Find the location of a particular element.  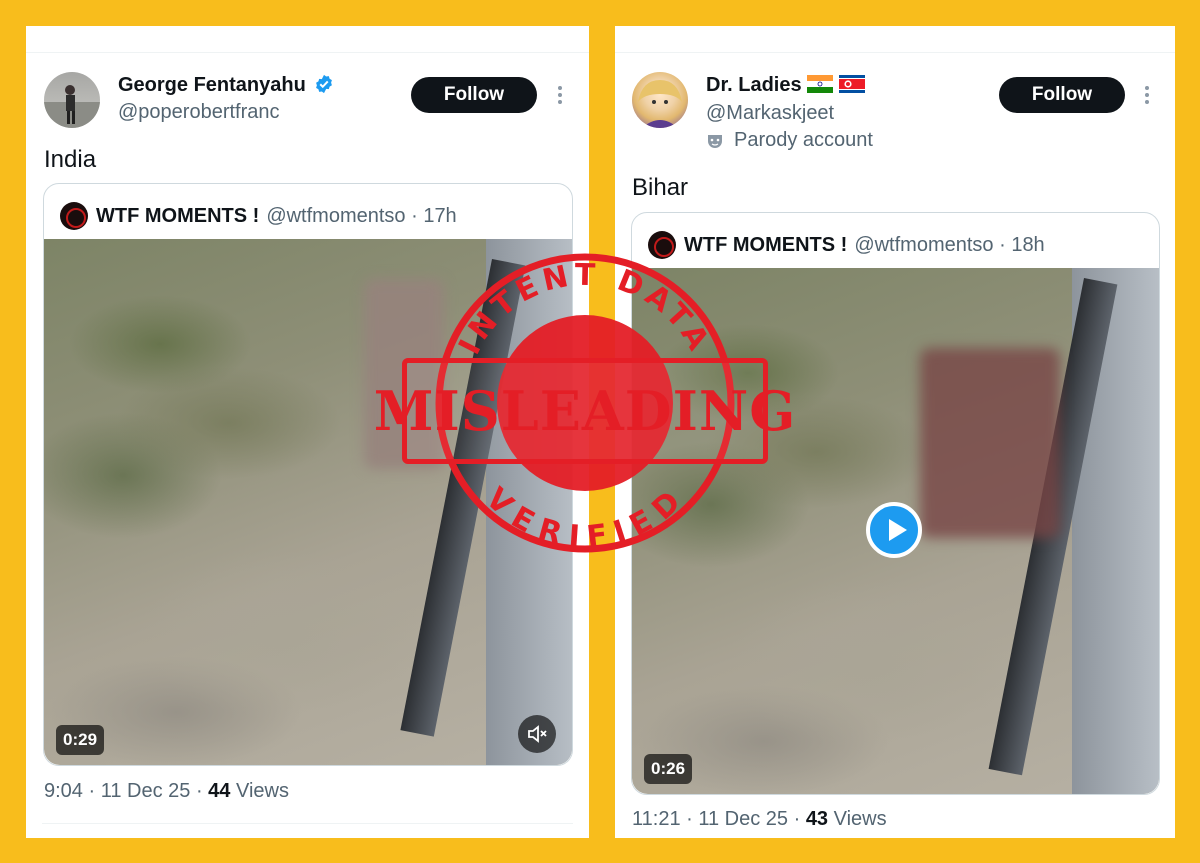

blurred-person is located at coordinates (990, 443).